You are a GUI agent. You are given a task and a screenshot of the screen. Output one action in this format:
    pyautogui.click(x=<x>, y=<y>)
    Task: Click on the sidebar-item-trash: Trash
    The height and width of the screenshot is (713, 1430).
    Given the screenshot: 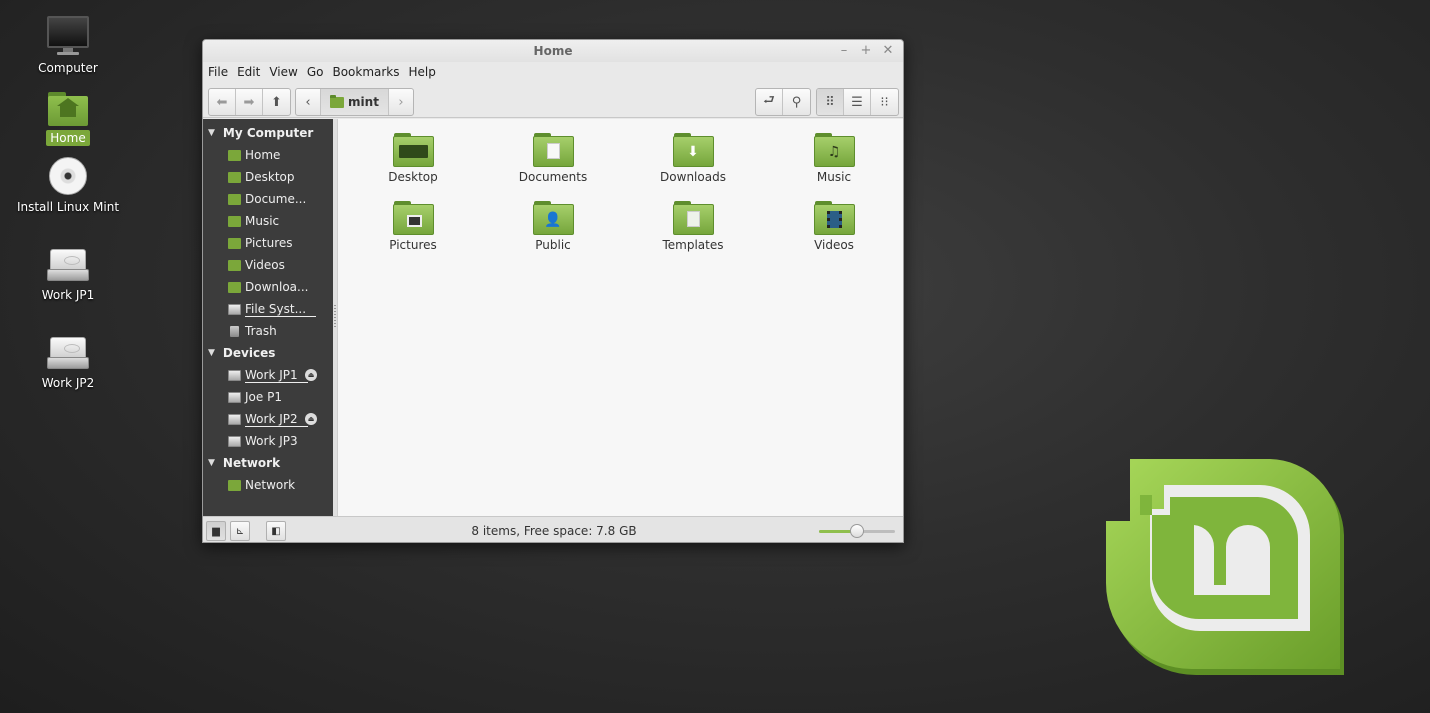 What is the action you would take?
    pyautogui.click(x=268, y=331)
    